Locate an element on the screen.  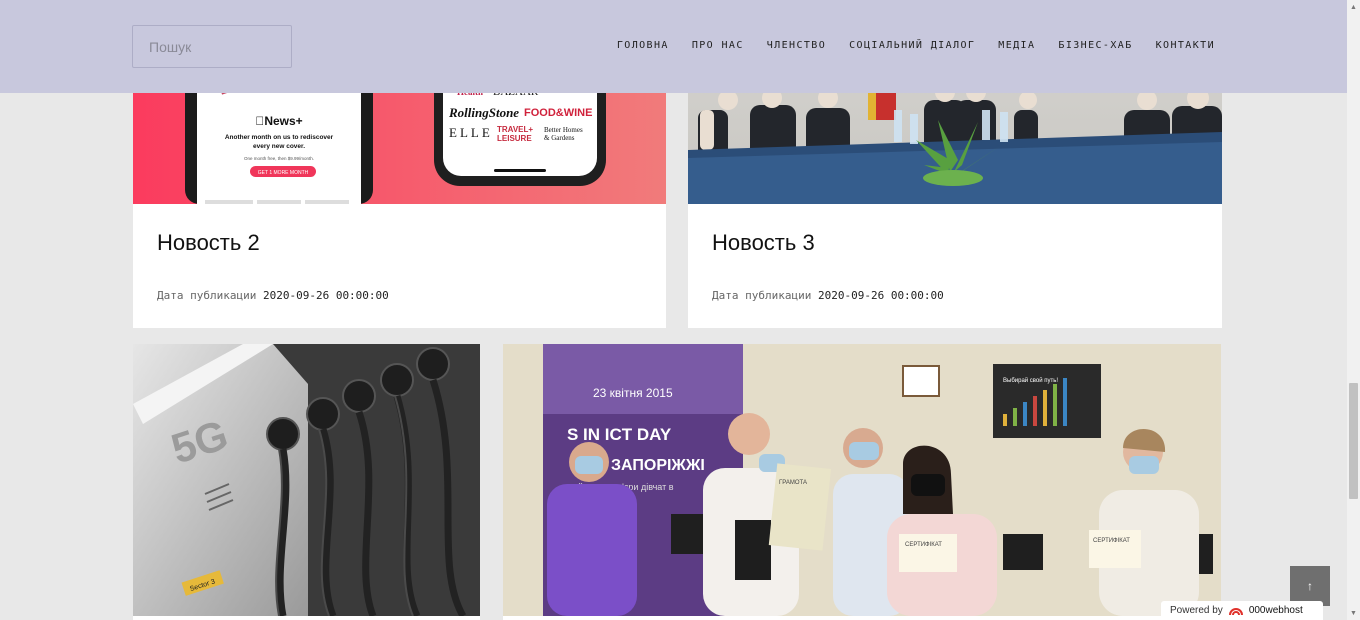
svg-text: LEISURE is located at coordinates (514, 138).